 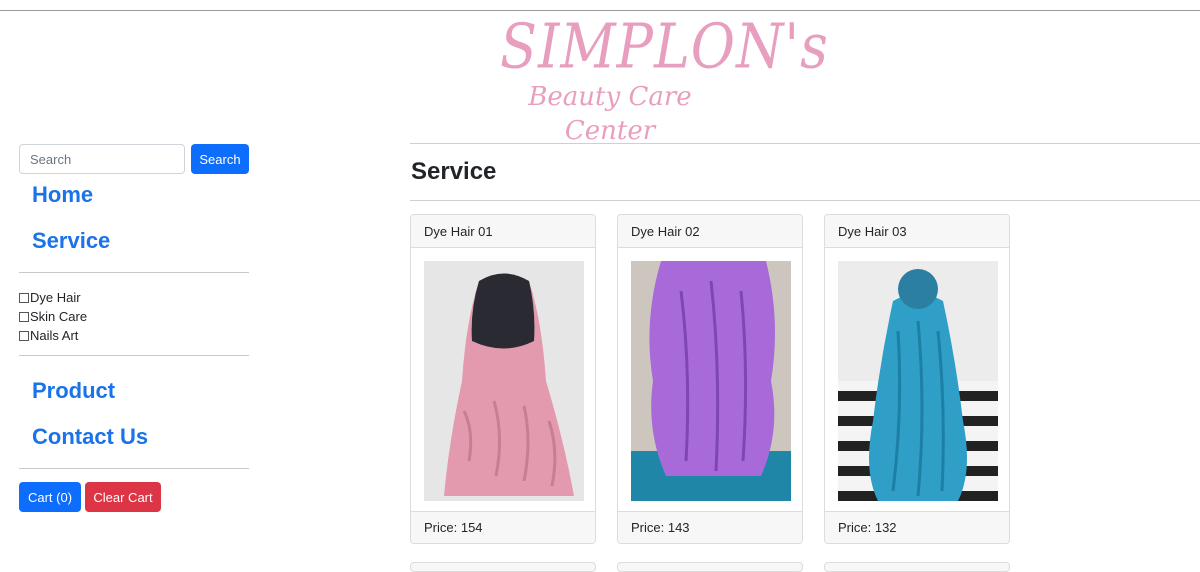 What do you see at coordinates (664, 46) in the screenshot?
I see `logo-title: SIMPLON's` at bounding box center [664, 46].